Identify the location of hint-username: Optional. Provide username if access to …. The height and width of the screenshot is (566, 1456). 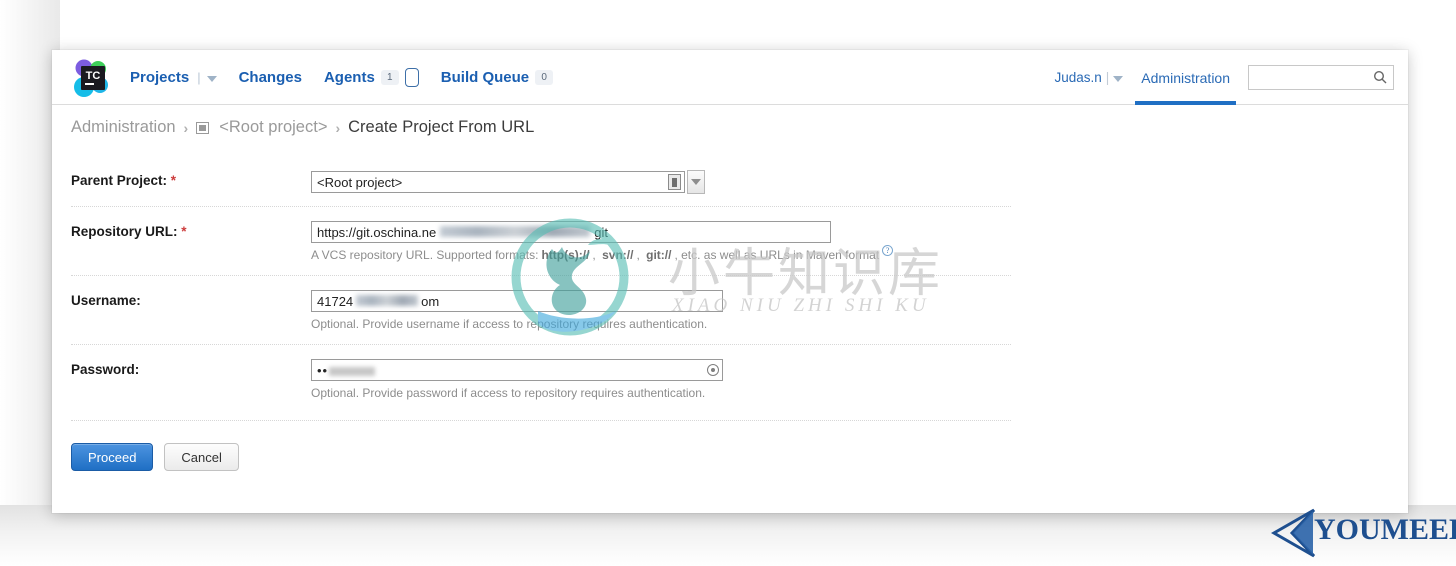
(661, 324).